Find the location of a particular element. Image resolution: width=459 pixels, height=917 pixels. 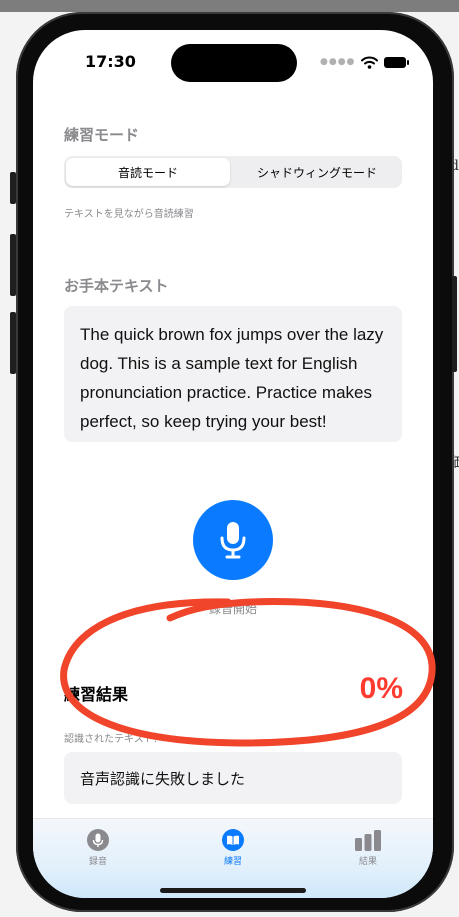

home-indicator is located at coordinates (233, 890).